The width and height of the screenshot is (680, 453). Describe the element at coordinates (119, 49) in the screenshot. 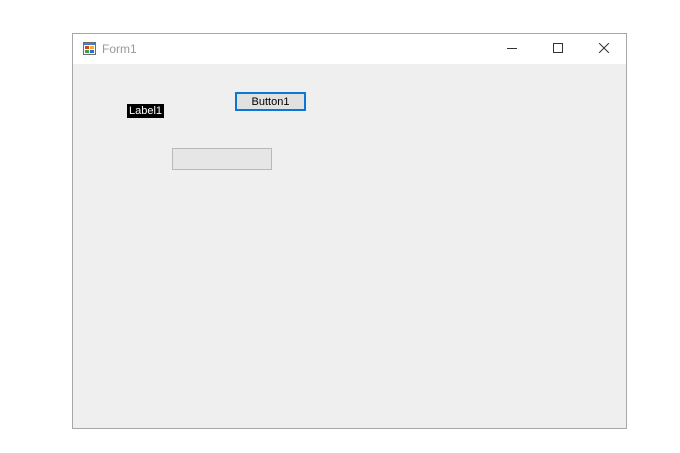

I see `window-title: Form1` at that location.